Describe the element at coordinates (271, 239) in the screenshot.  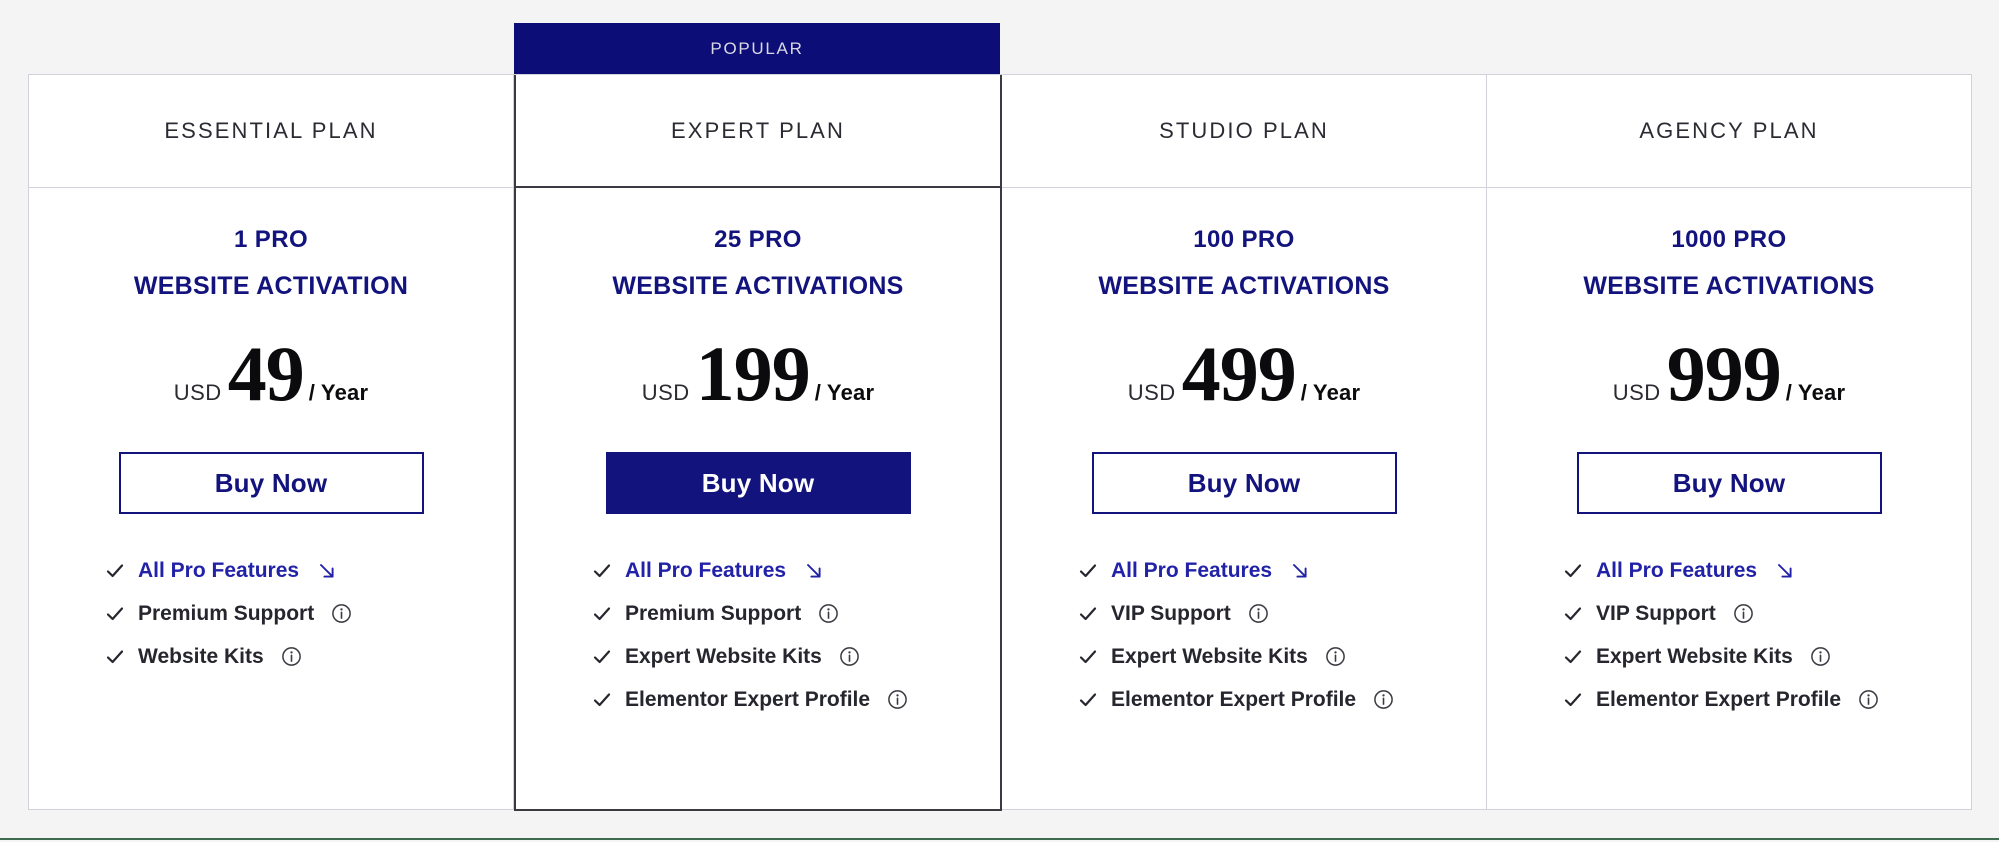
I see `activation-count: 1 PRO` at that location.